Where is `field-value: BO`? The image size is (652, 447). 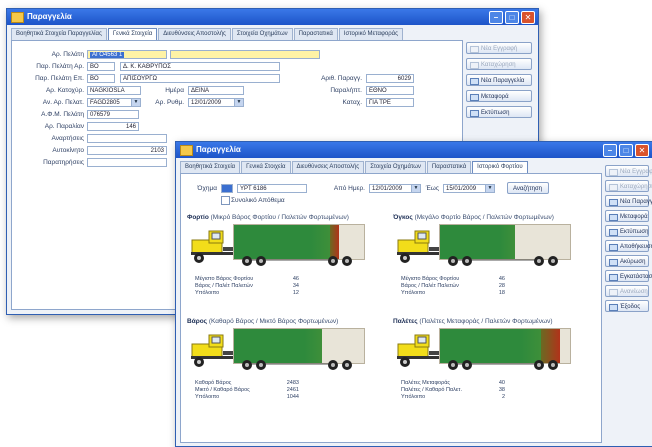 field-value: BO is located at coordinates (94, 67).